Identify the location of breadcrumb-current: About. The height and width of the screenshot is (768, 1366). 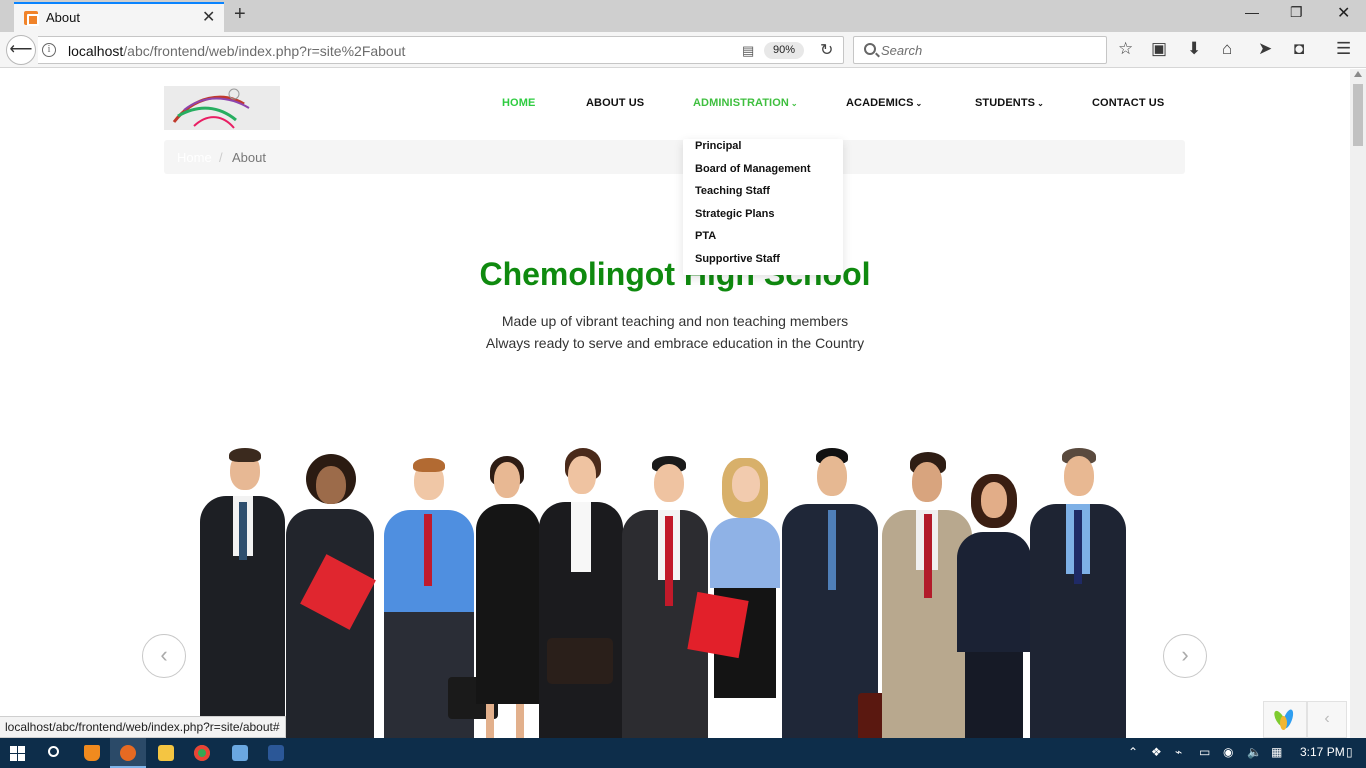
(249, 157).